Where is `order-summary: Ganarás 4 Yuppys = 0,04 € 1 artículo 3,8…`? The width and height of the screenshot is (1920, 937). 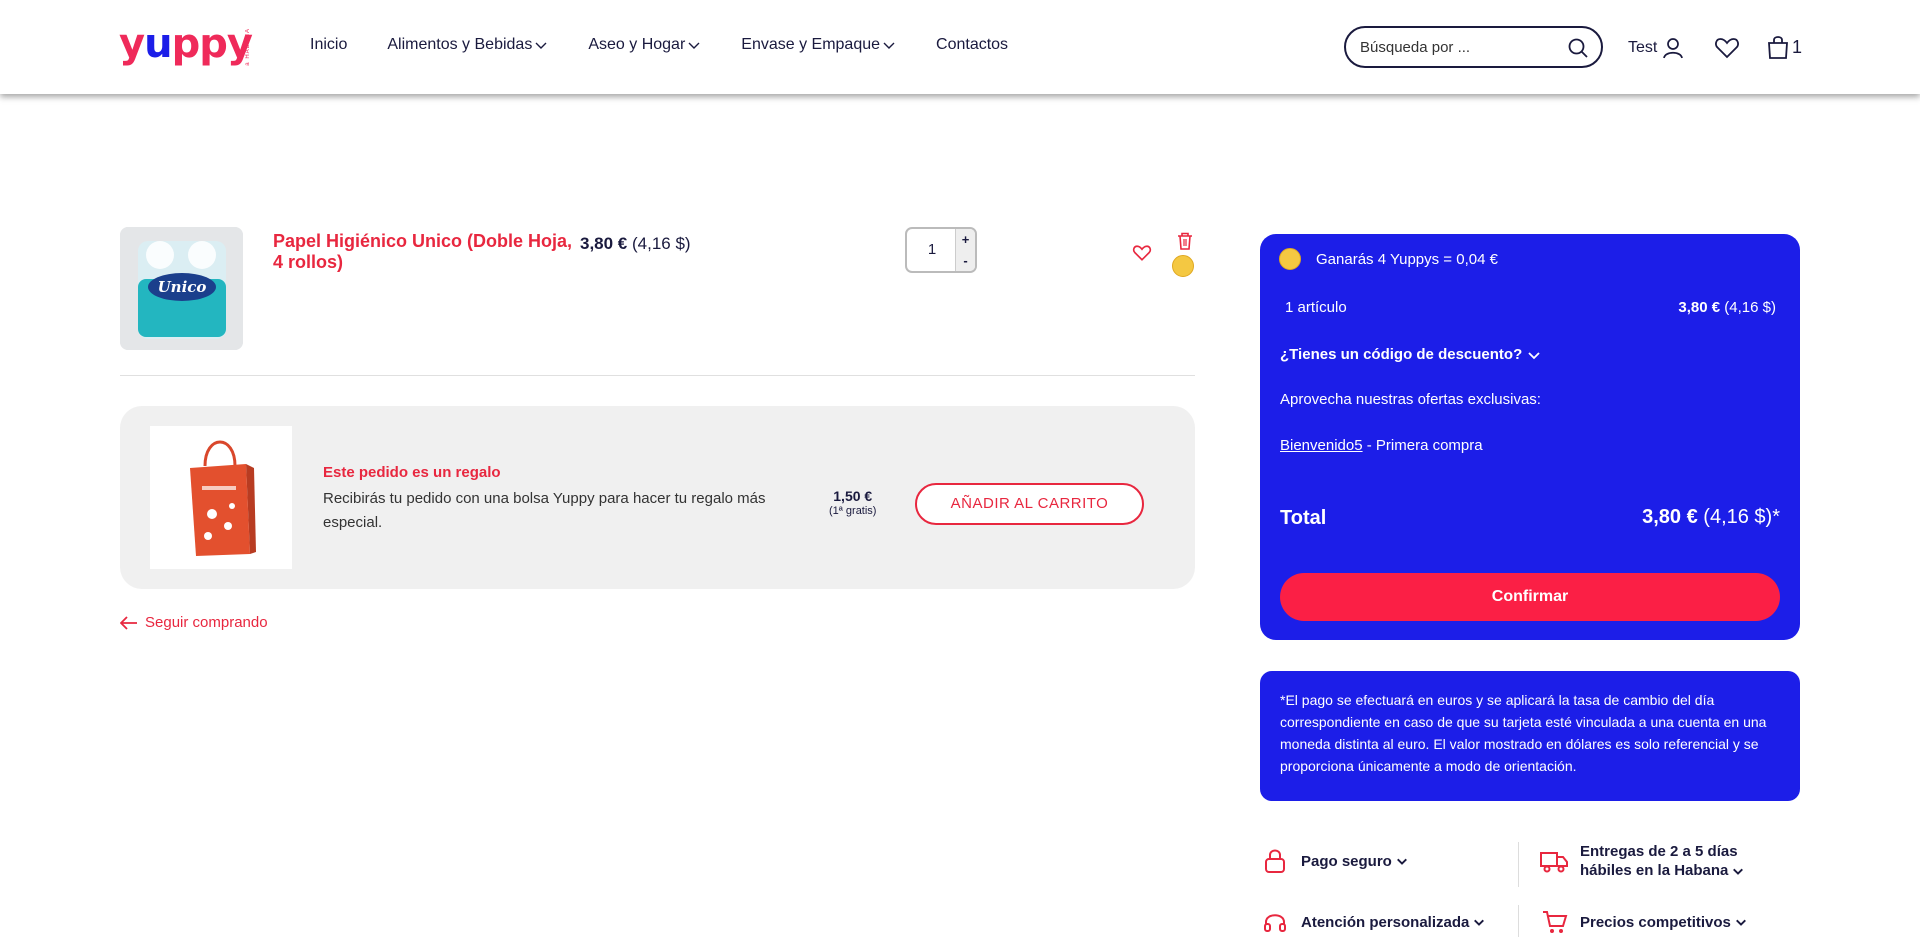
order-summary: Ganarás 4 Yuppys = 0,04 € 1 artículo 3,8… is located at coordinates (1530, 437).